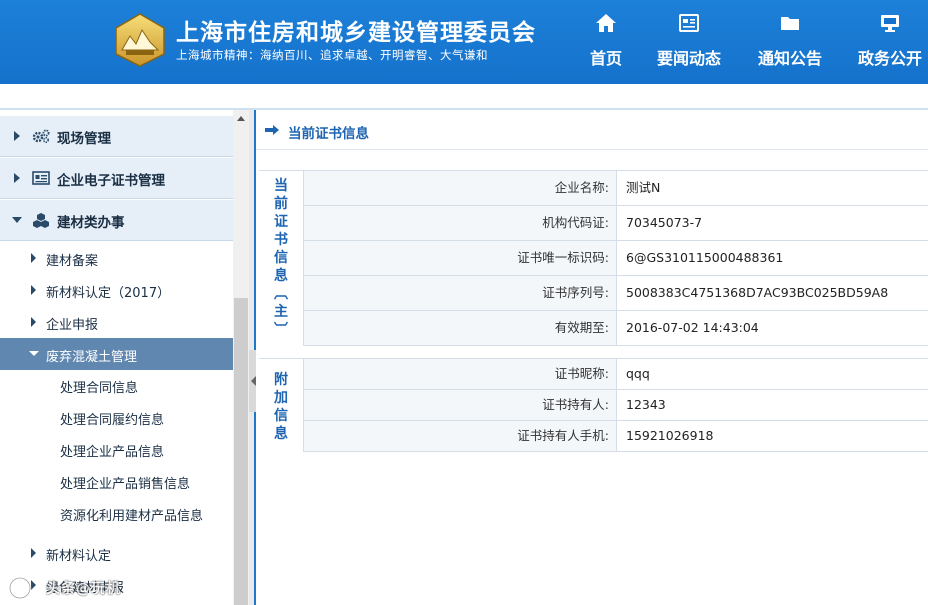 The height and width of the screenshot is (605, 928). I want to click on scroll-up-arrow-icon, so click(241, 119).